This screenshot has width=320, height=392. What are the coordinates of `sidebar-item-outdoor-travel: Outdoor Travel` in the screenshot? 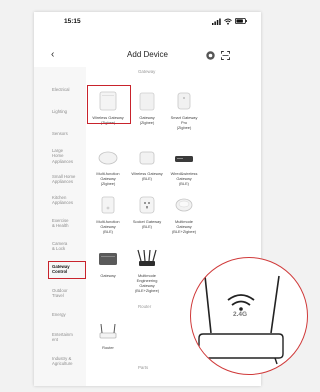 It's located at (73, 293).